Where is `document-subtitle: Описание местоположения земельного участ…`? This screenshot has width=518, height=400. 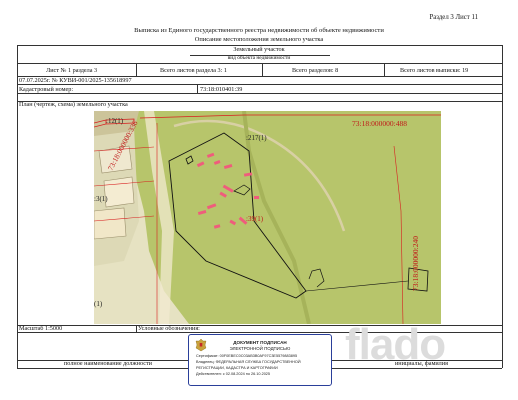
document-subtitle: Описание местоположения земельного участ… is located at coordinates (259, 39).